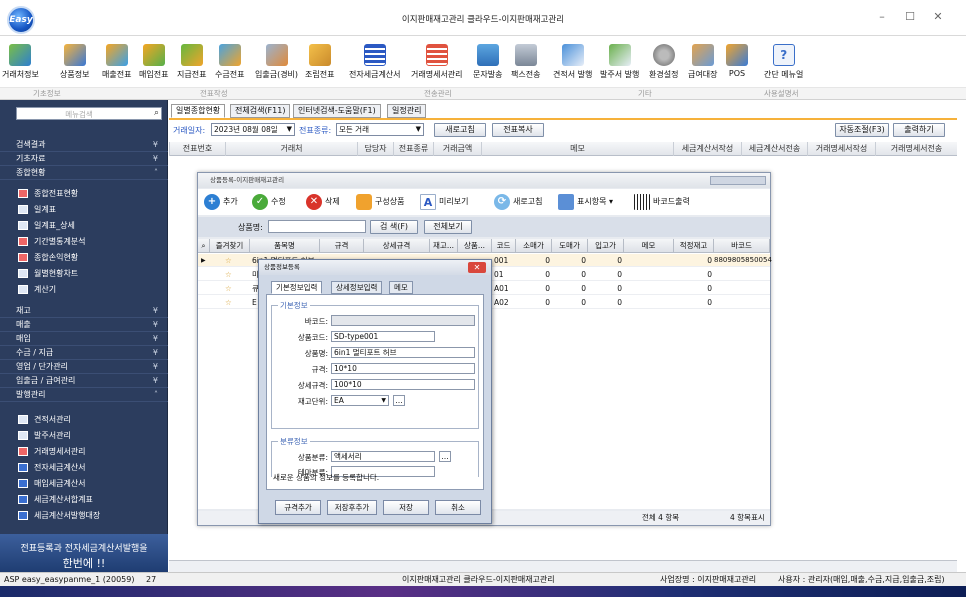 The image size is (966, 597). What do you see at coordinates (403, 352) in the screenshot?
I see `product-name-field: 6in1 멀티포트 허브` at bounding box center [403, 352].